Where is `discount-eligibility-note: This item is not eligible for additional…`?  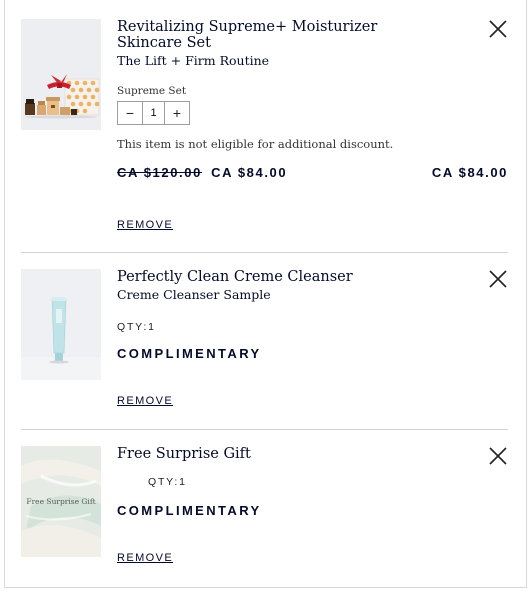
discount-eligibility-note: This item is not eligible for additional… is located at coordinates (255, 144).